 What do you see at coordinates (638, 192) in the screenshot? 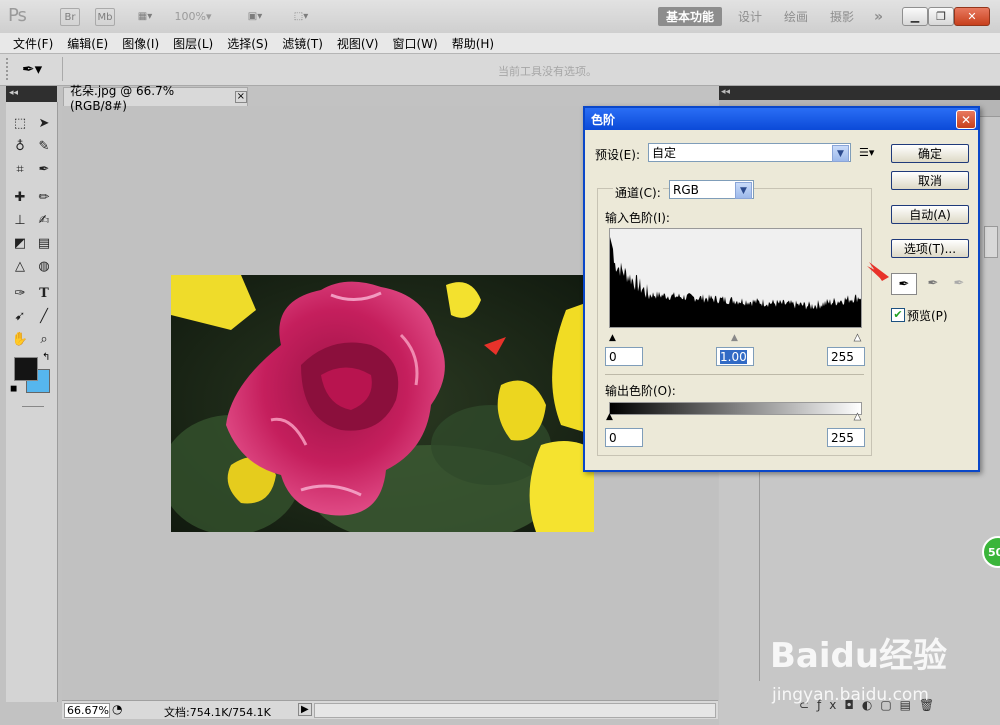
I see `channel-label: 通道(C):` at bounding box center [638, 192].